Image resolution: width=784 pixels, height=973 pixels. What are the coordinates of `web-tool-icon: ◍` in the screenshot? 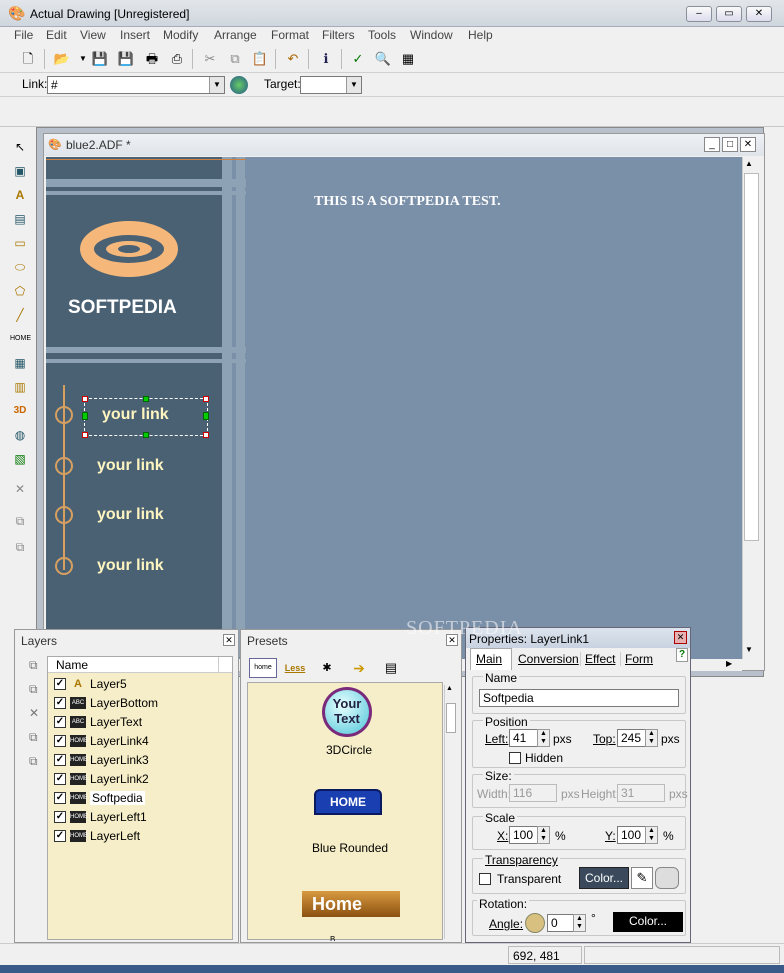 It's located at (20, 435).